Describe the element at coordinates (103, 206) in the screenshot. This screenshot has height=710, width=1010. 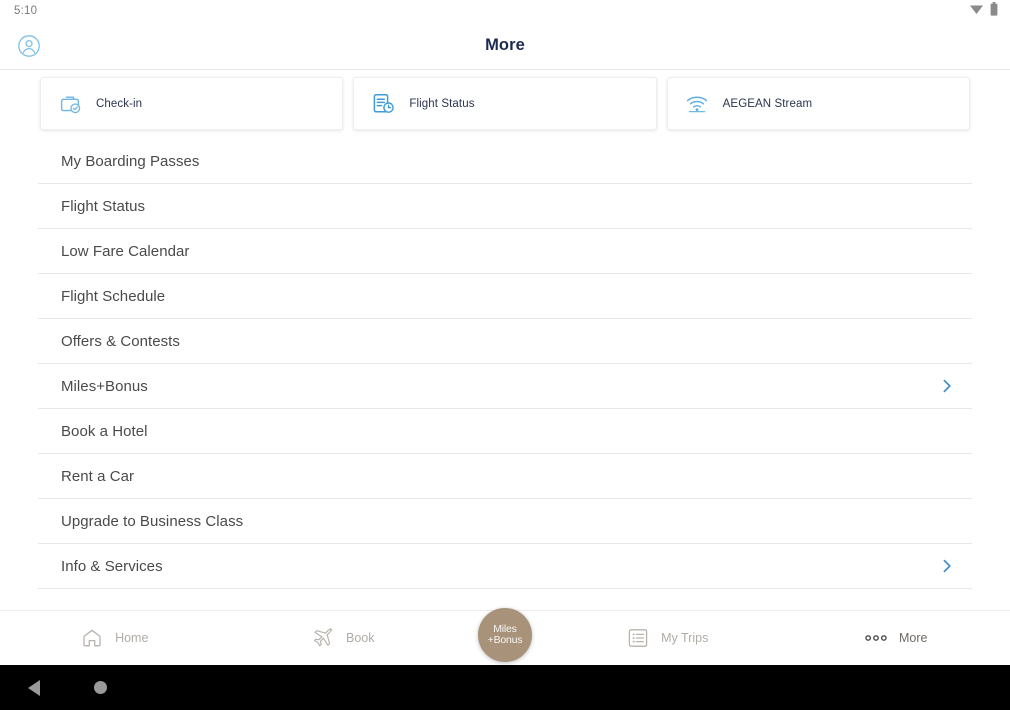
I see `list-item-label: Flight Status` at that location.